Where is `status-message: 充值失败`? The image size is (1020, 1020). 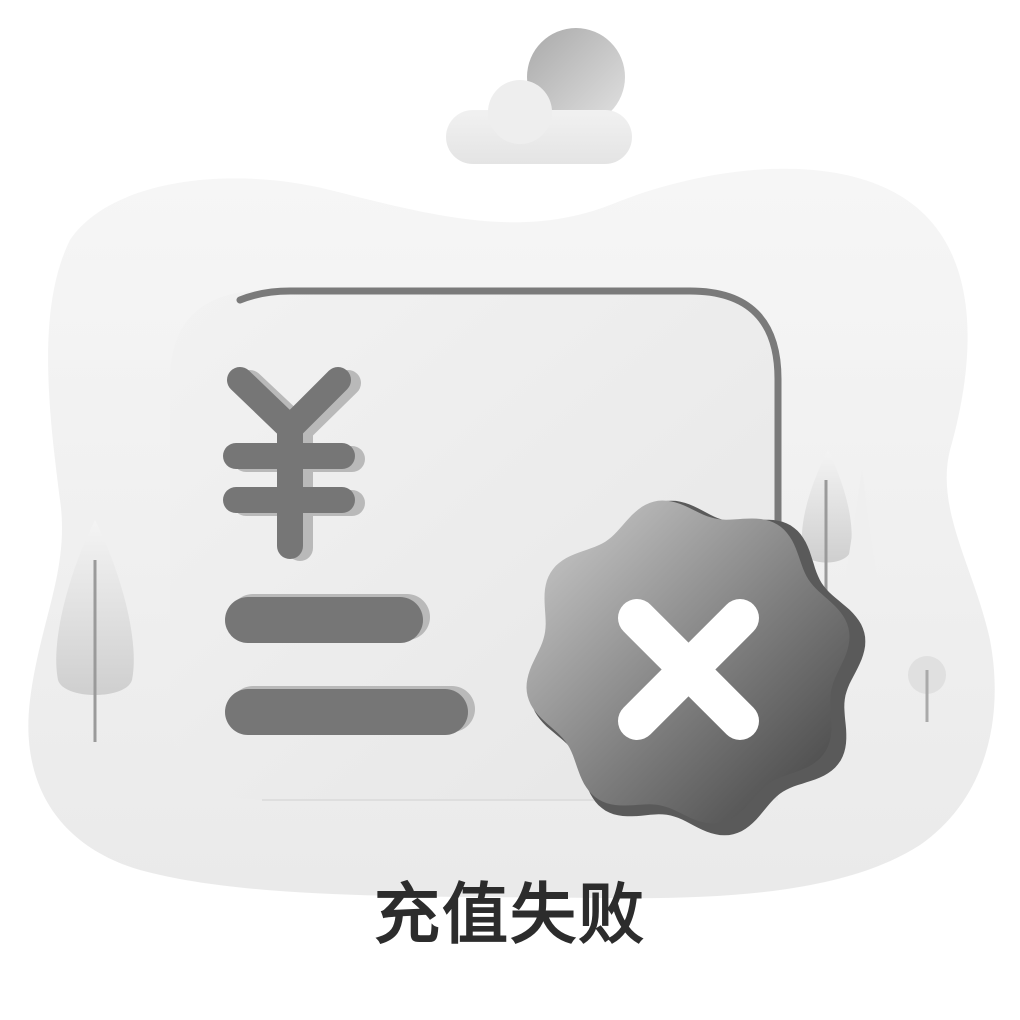 status-message: 充值失败 is located at coordinates (510, 914).